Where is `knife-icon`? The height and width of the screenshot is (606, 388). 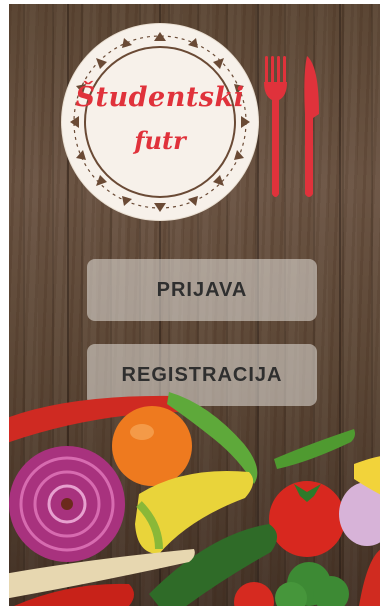 knife-icon is located at coordinates (311, 126).